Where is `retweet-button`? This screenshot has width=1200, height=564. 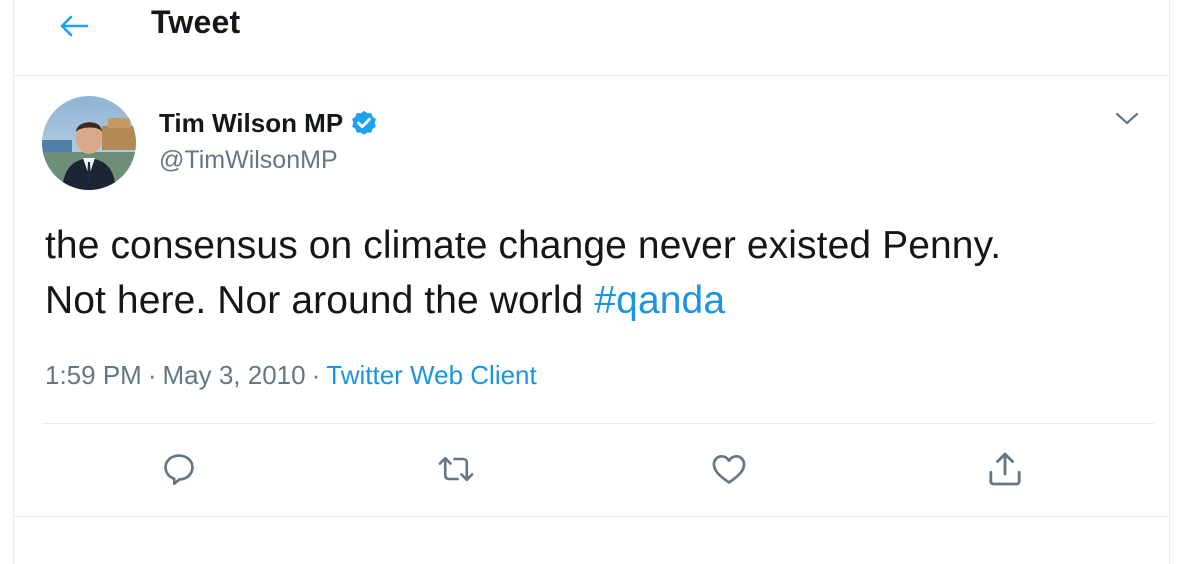 retweet-button is located at coordinates (456, 469).